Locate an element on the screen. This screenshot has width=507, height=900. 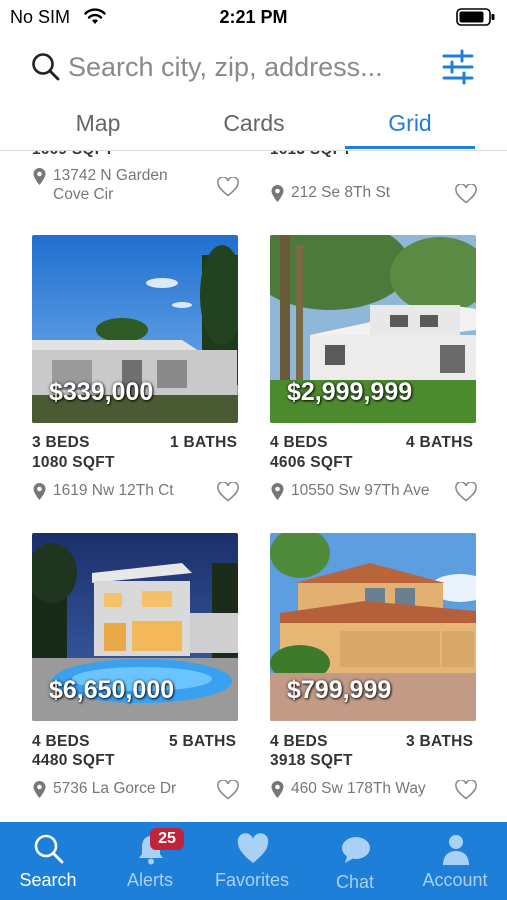
listing-price: $6,650,000 is located at coordinates (112, 690).